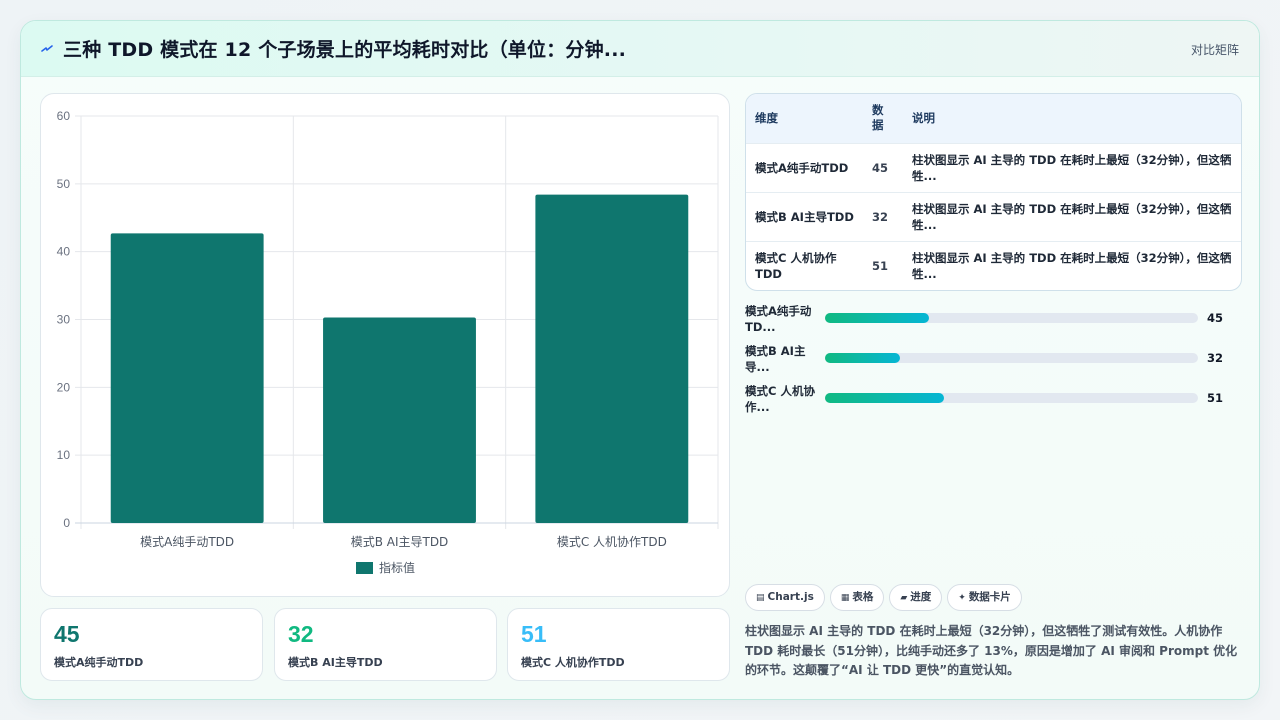 The image size is (1280, 720). I want to click on chip-table: ▦ 表格, so click(857, 597).